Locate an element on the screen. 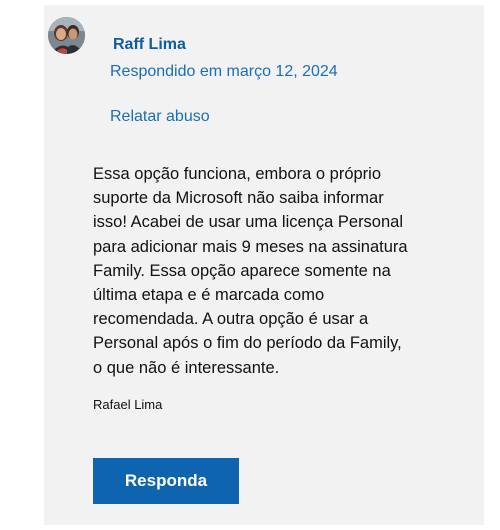 The width and height of the screenshot is (500, 530). user-avatar is located at coordinates (66, 35).